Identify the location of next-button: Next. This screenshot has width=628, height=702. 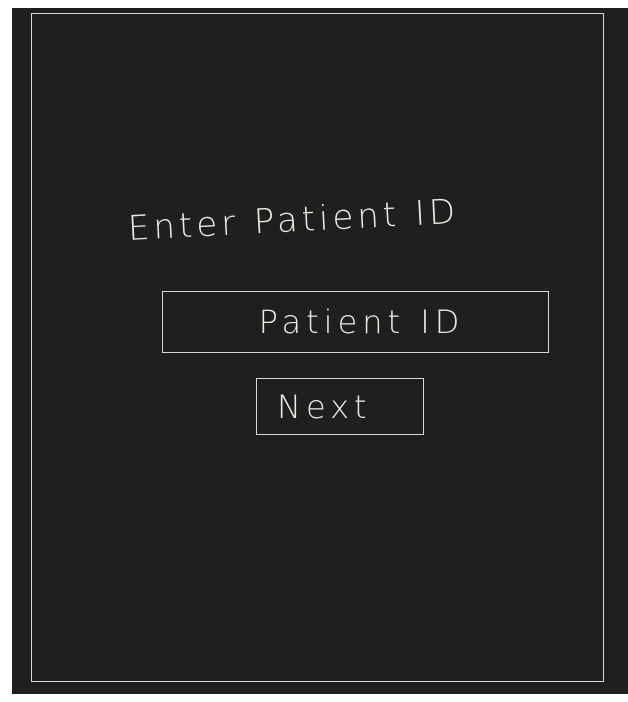
(340, 406).